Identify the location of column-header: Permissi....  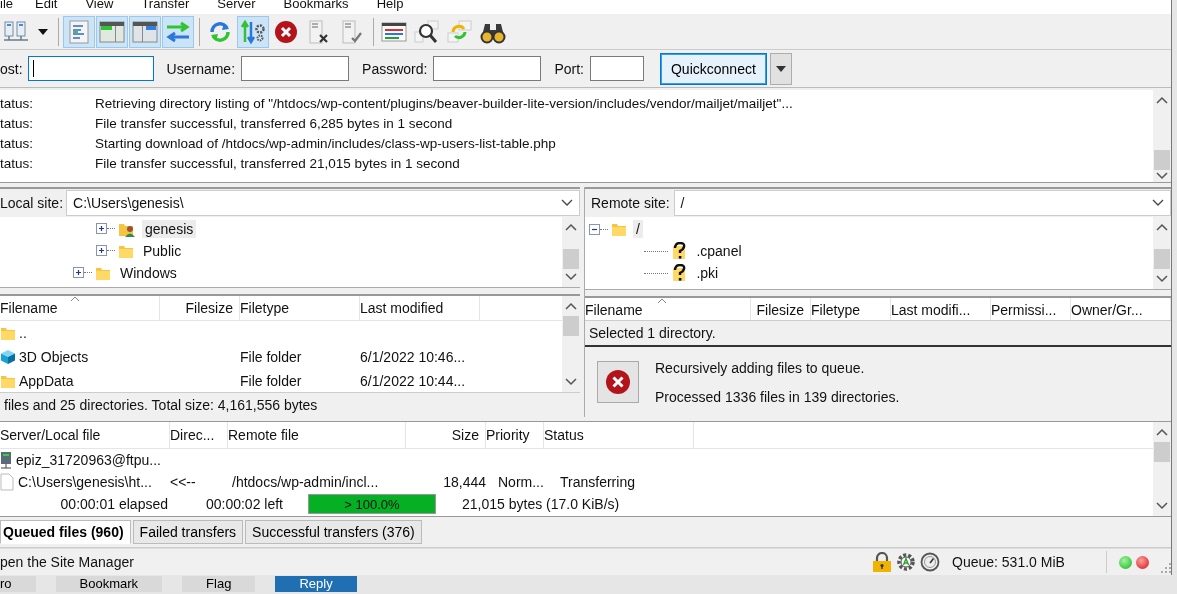
(1031, 309).